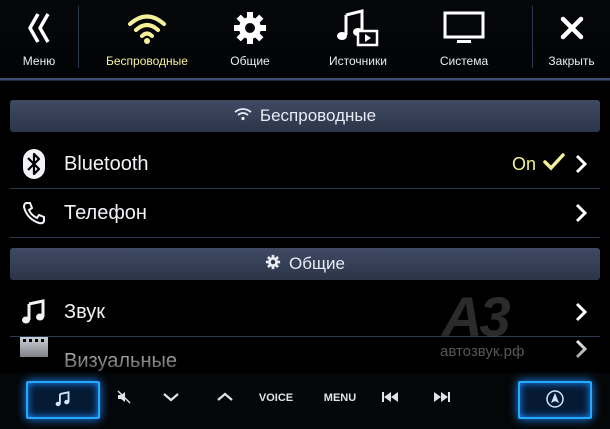  I want to click on previous-track-button, so click(391, 398).